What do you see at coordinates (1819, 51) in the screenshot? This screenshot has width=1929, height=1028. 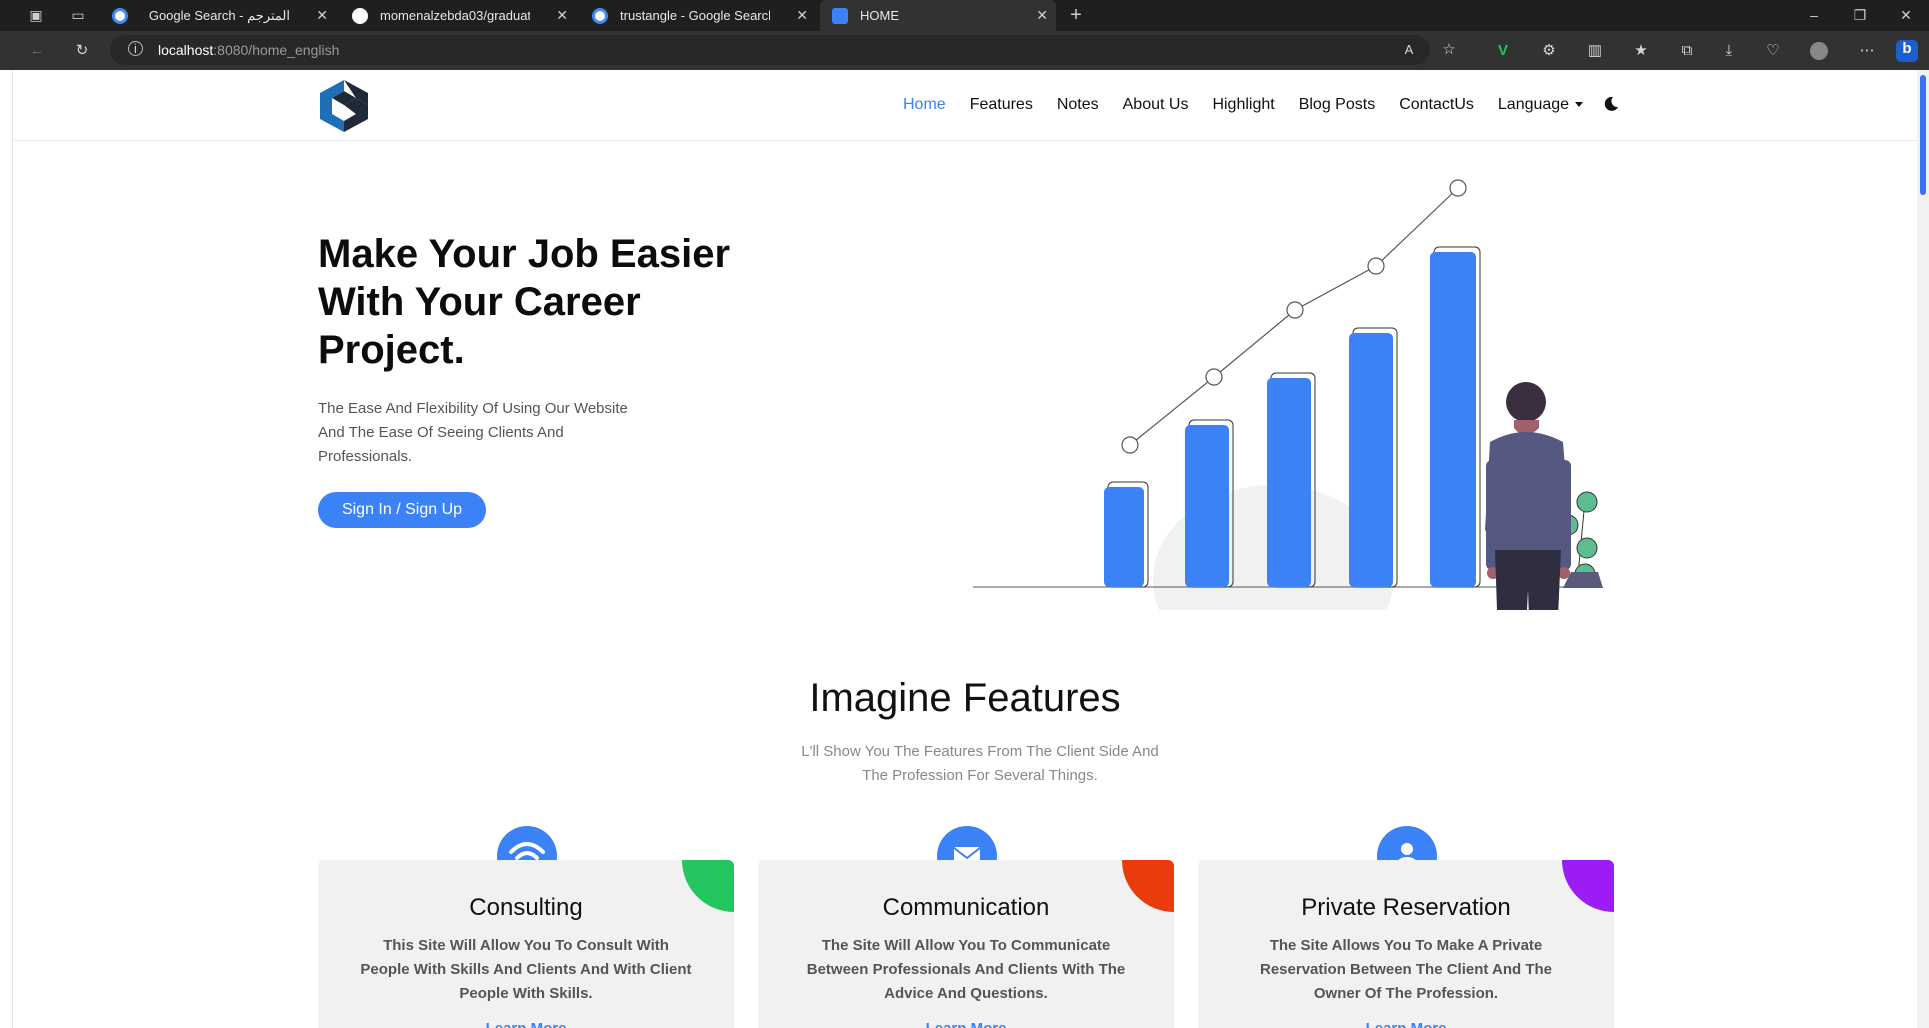 I see `profile-avatar-icon` at bounding box center [1819, 51].